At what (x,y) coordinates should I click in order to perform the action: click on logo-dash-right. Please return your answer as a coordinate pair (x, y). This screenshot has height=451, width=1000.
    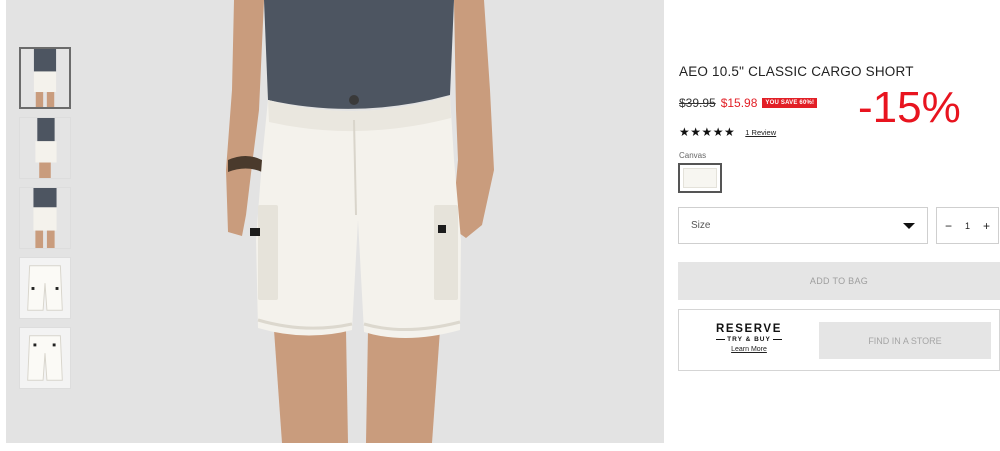
    Looking at the image, I should click on (777, 339).